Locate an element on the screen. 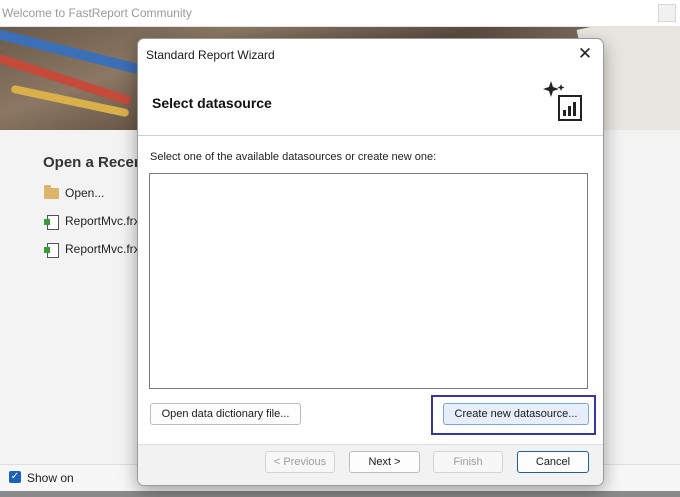 The height and width of the screenshot is (497, 680). show-on-checkbox: ✓ is located at coordinates (15, 477).